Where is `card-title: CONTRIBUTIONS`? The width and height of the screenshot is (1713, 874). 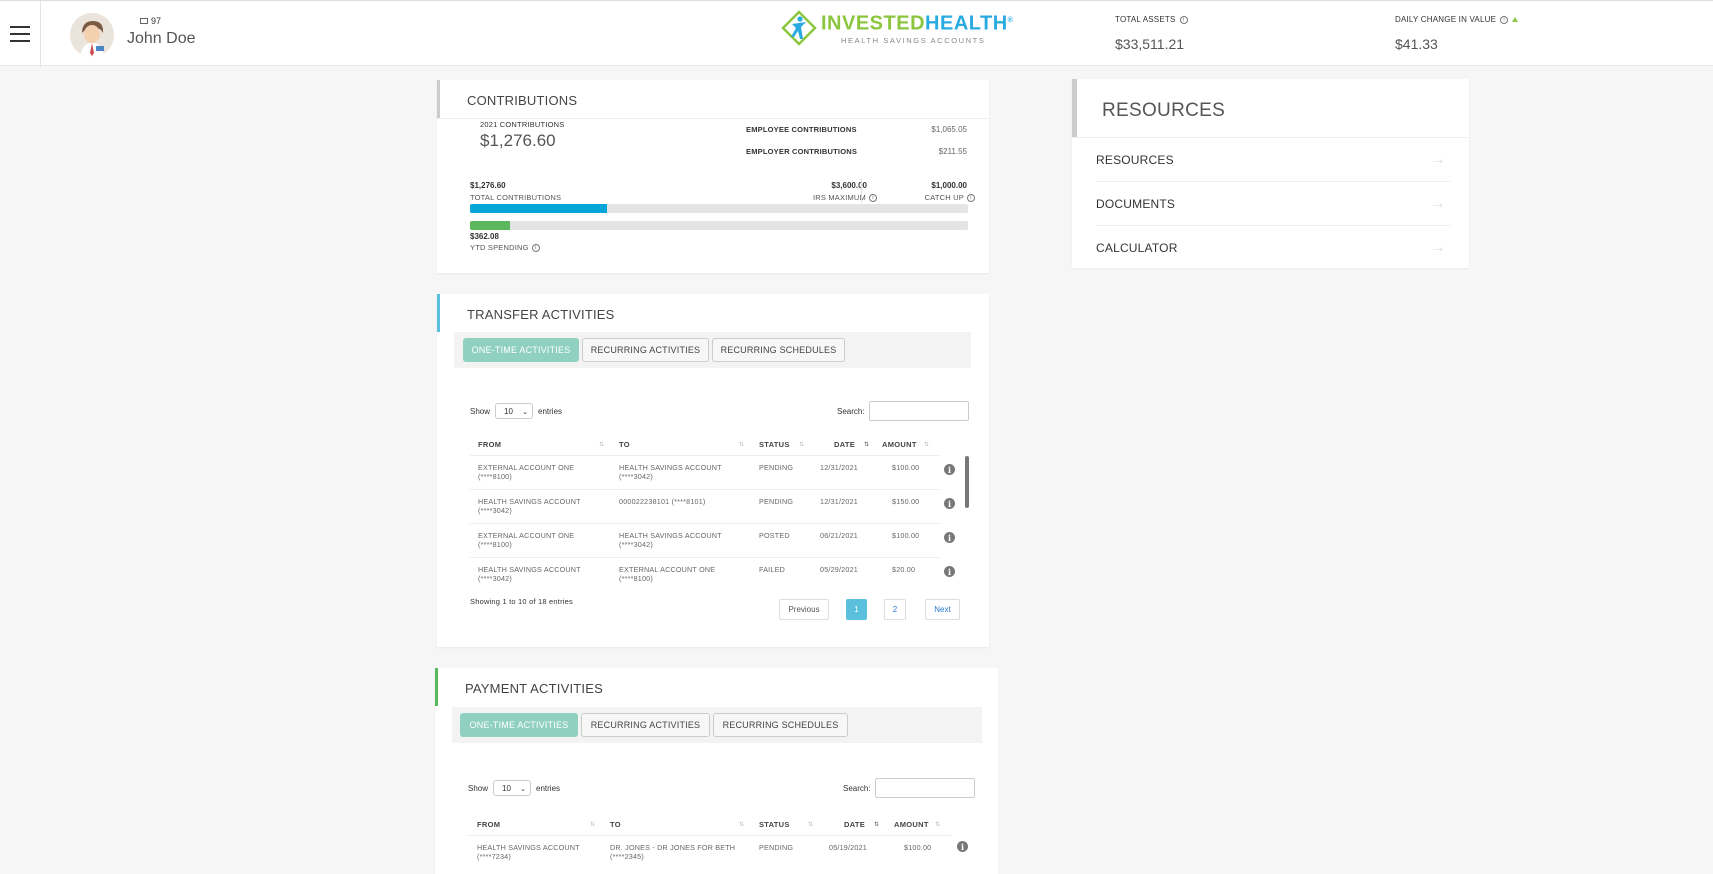
card-title: CONTRIBUTIONS is located at coordinates (522, 100).